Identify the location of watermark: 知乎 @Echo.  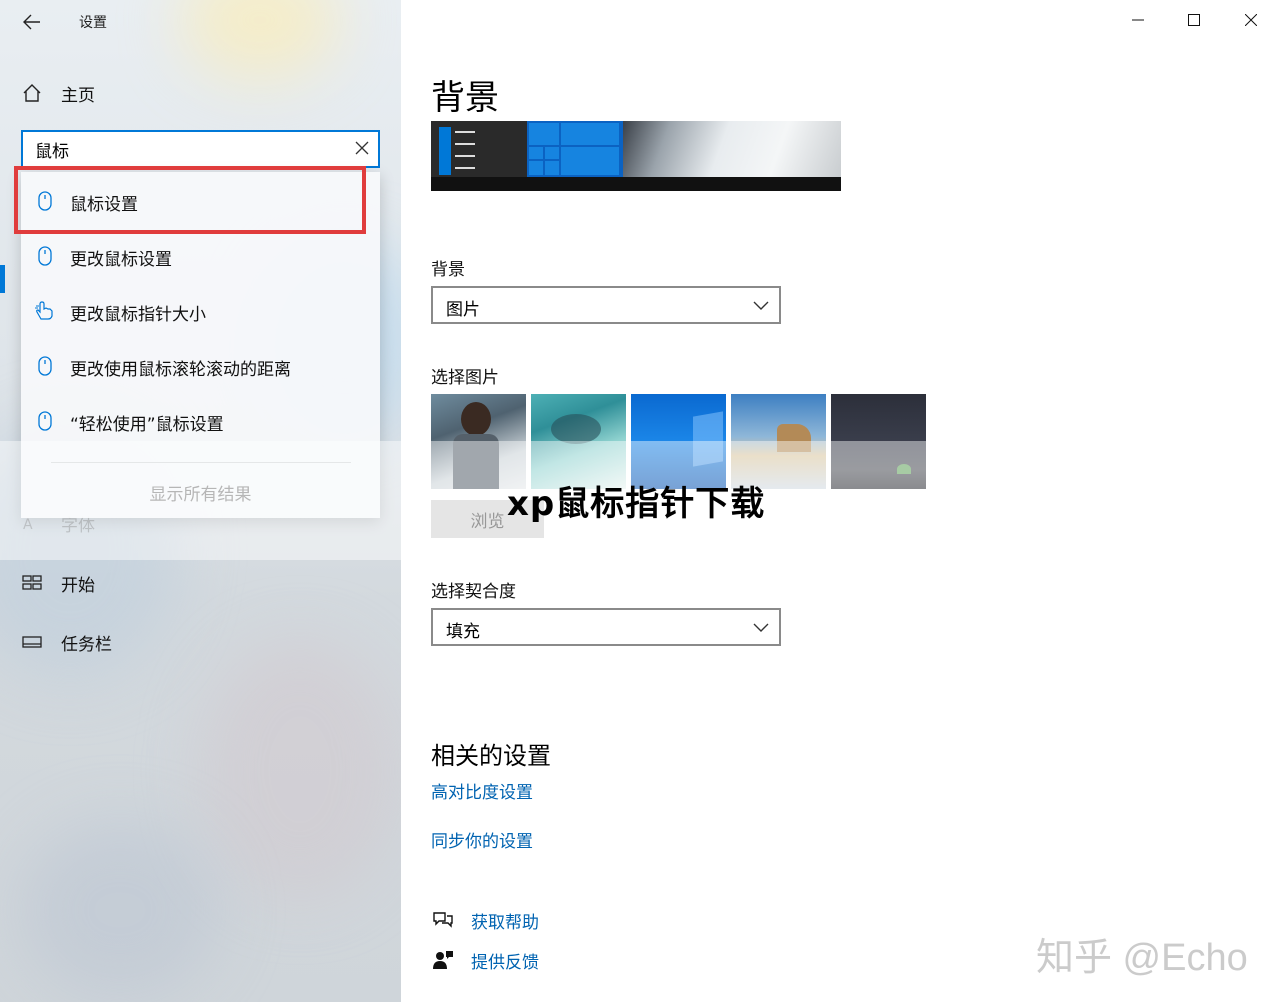
(1142, 958).